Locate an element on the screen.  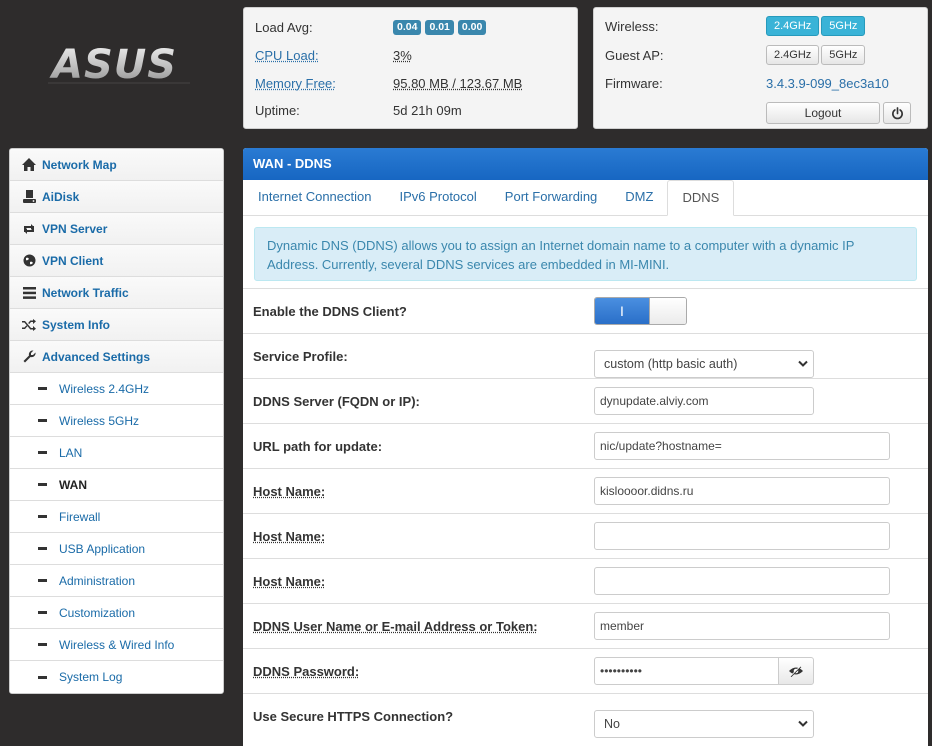
https-select: No is located at coordinates (704, 724).